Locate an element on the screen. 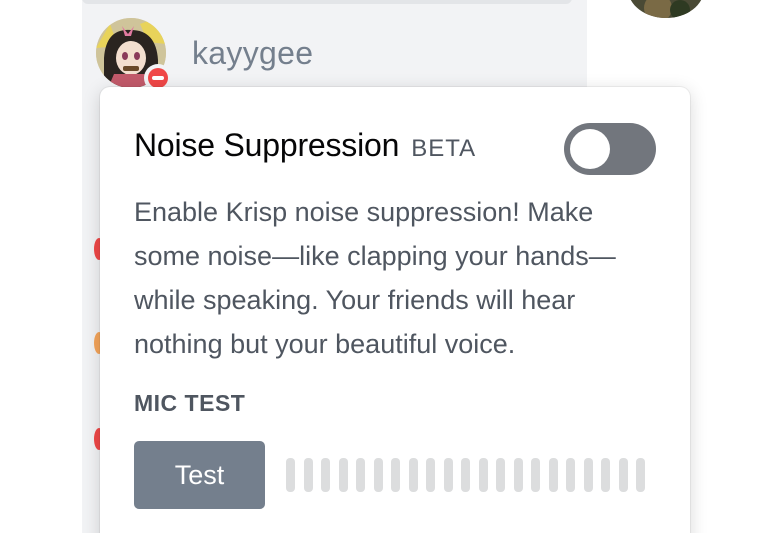  popout-title: Noise Suppression is located at coordinates (267, 145).